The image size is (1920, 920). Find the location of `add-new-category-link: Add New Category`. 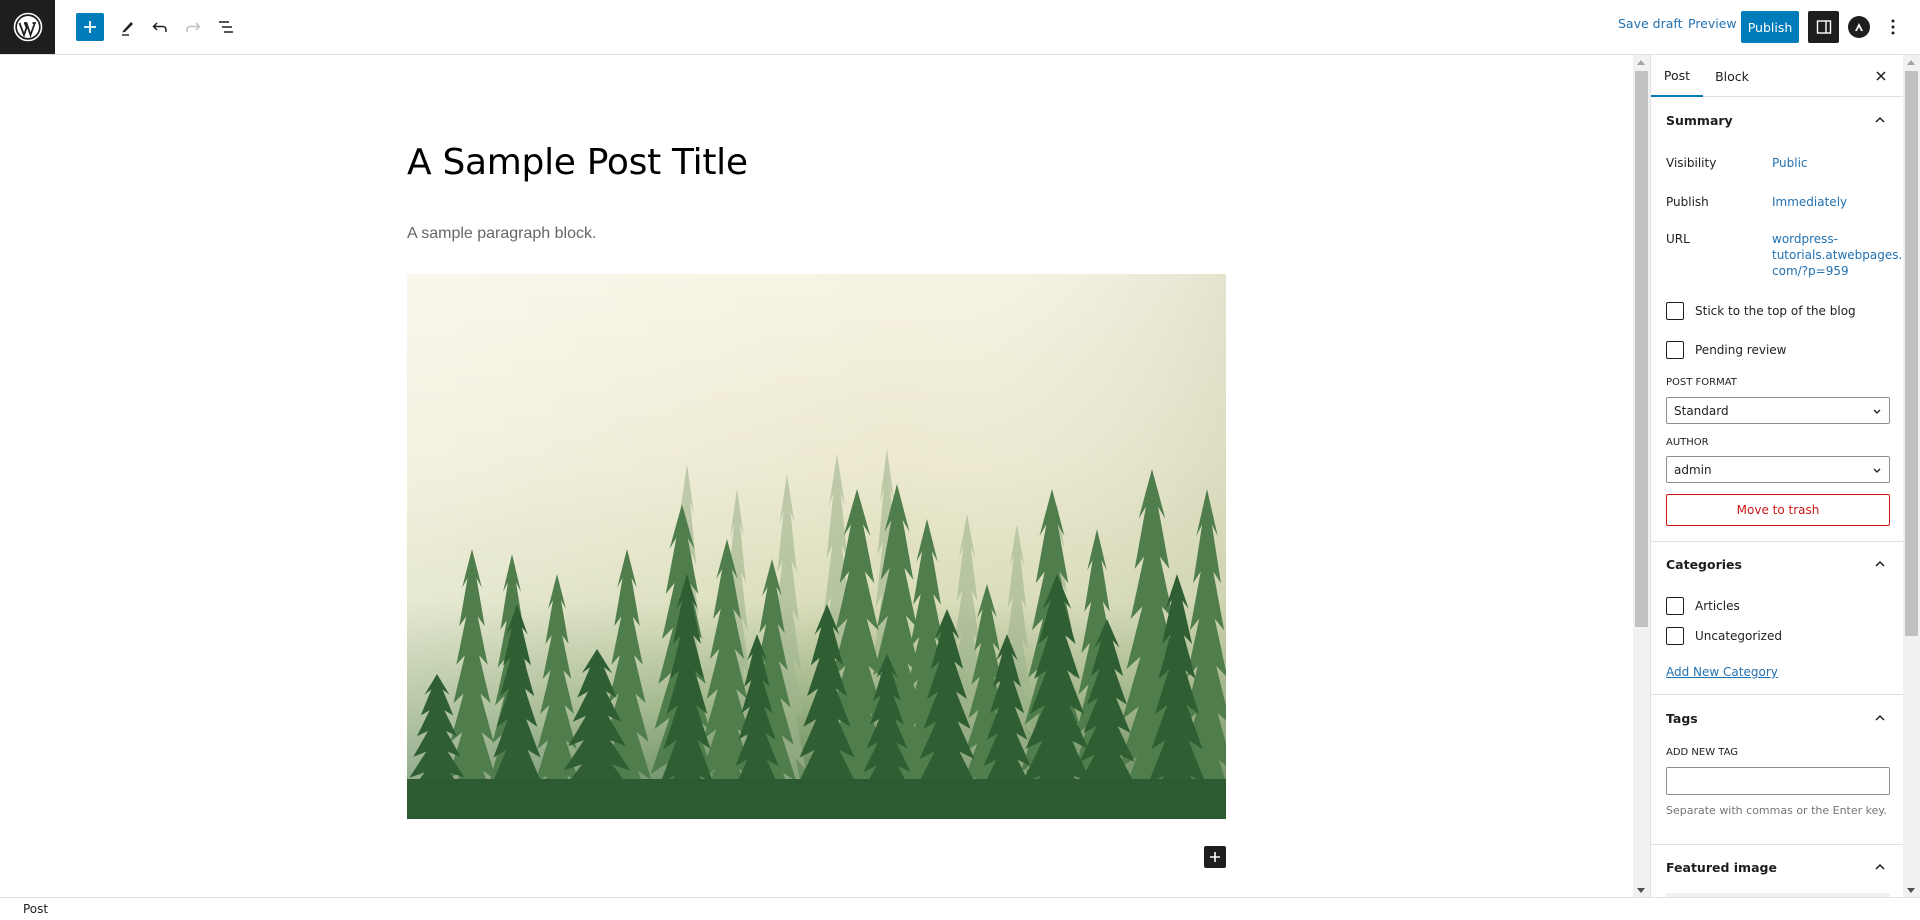

add-new-category-link: Add New Category is located at coordinates (1722, 672).